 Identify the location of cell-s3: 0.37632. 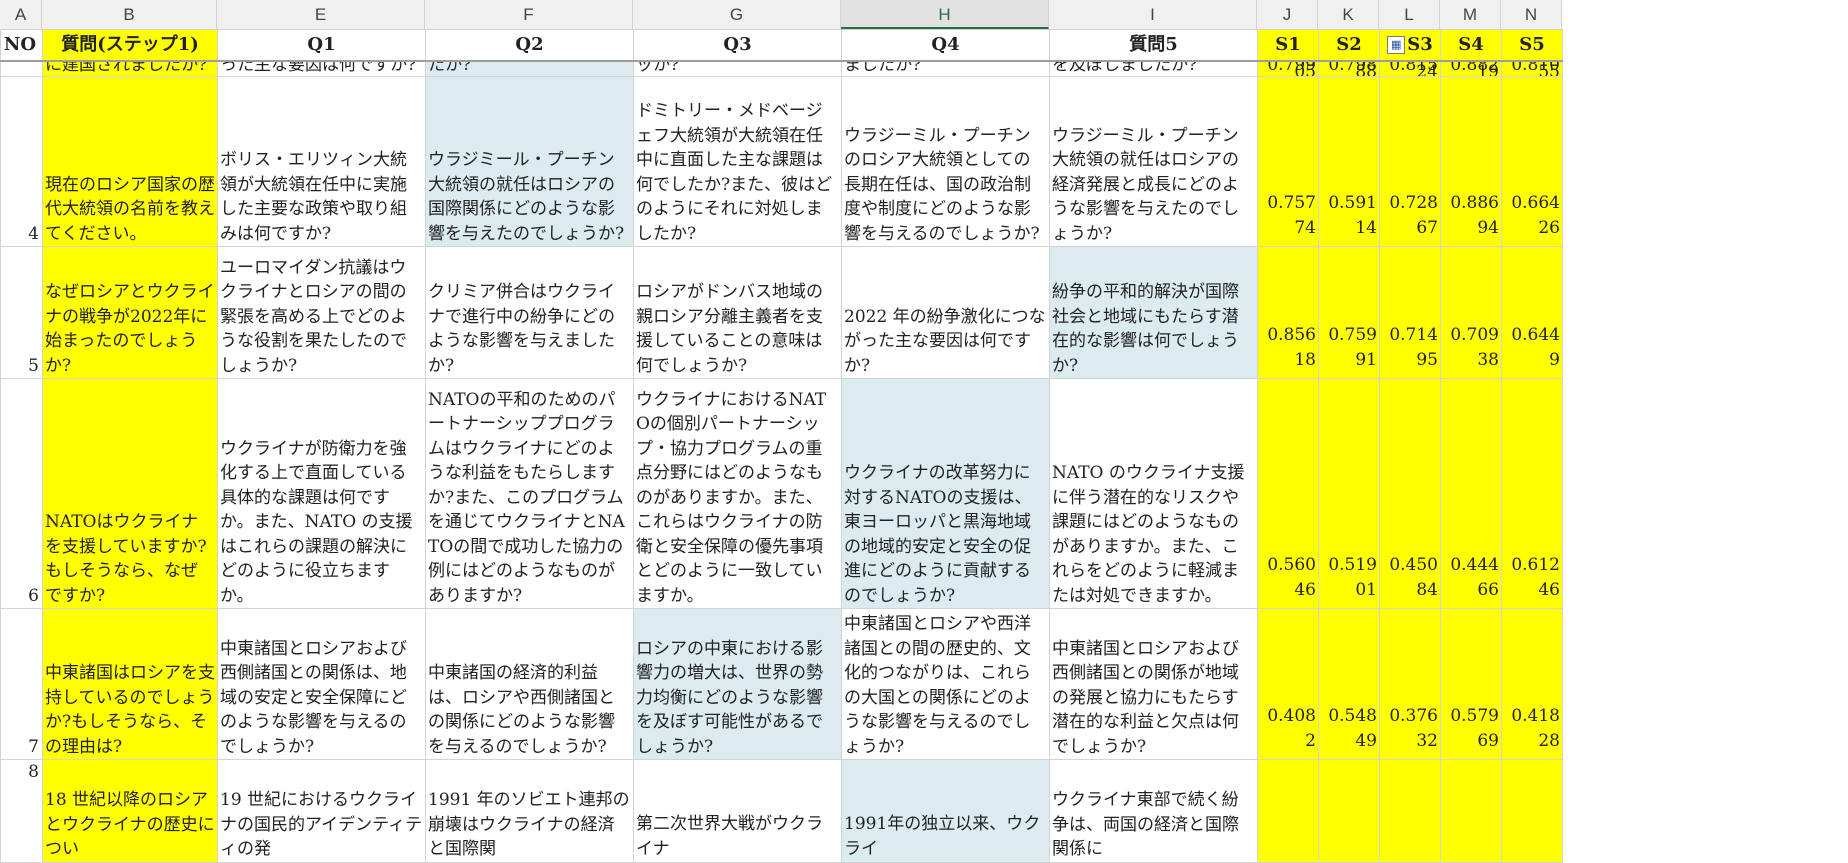
(1410, 684).